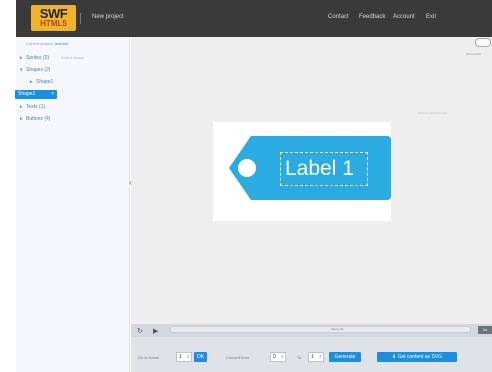 This screenshot has height=372, width=492. I want to click on convert-to-stepper: 1 ⇕, so click(316, 357).